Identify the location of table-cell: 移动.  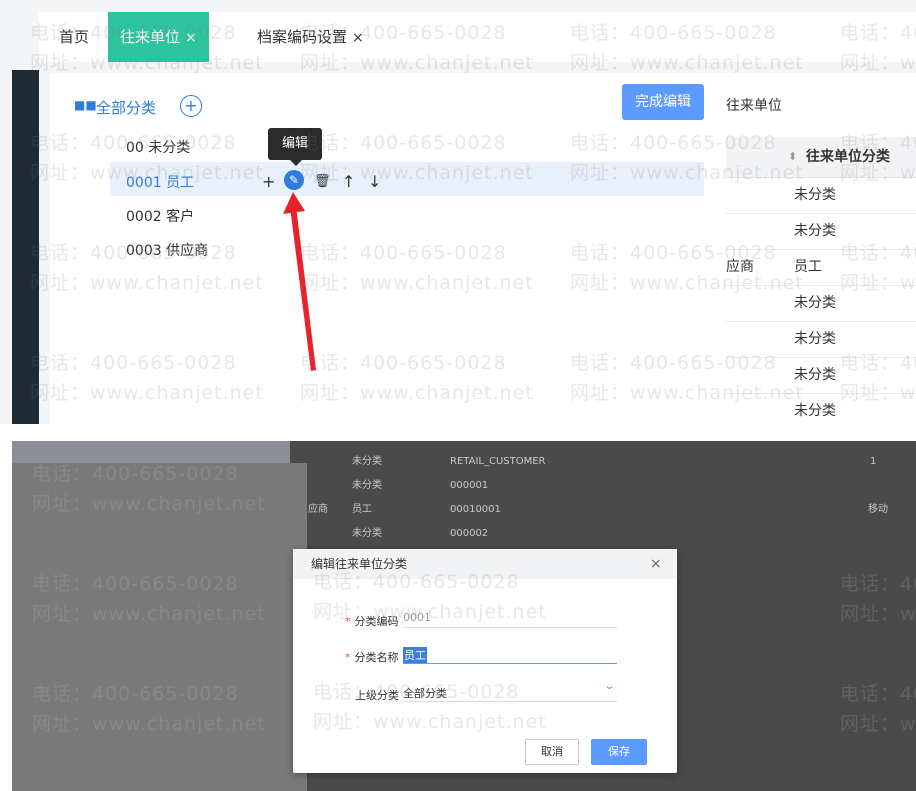
(878, 509).